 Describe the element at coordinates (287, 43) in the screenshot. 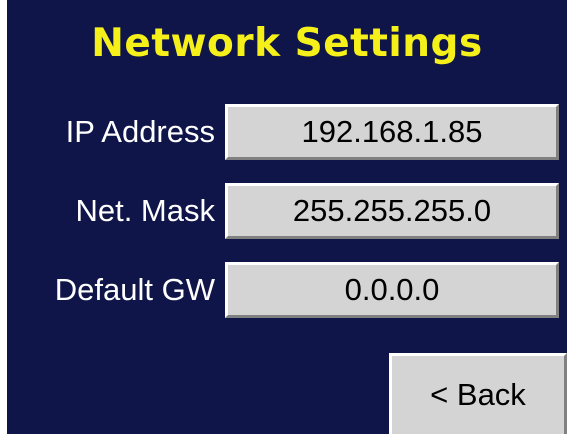

I see `page-title: Network Settings` at that location.